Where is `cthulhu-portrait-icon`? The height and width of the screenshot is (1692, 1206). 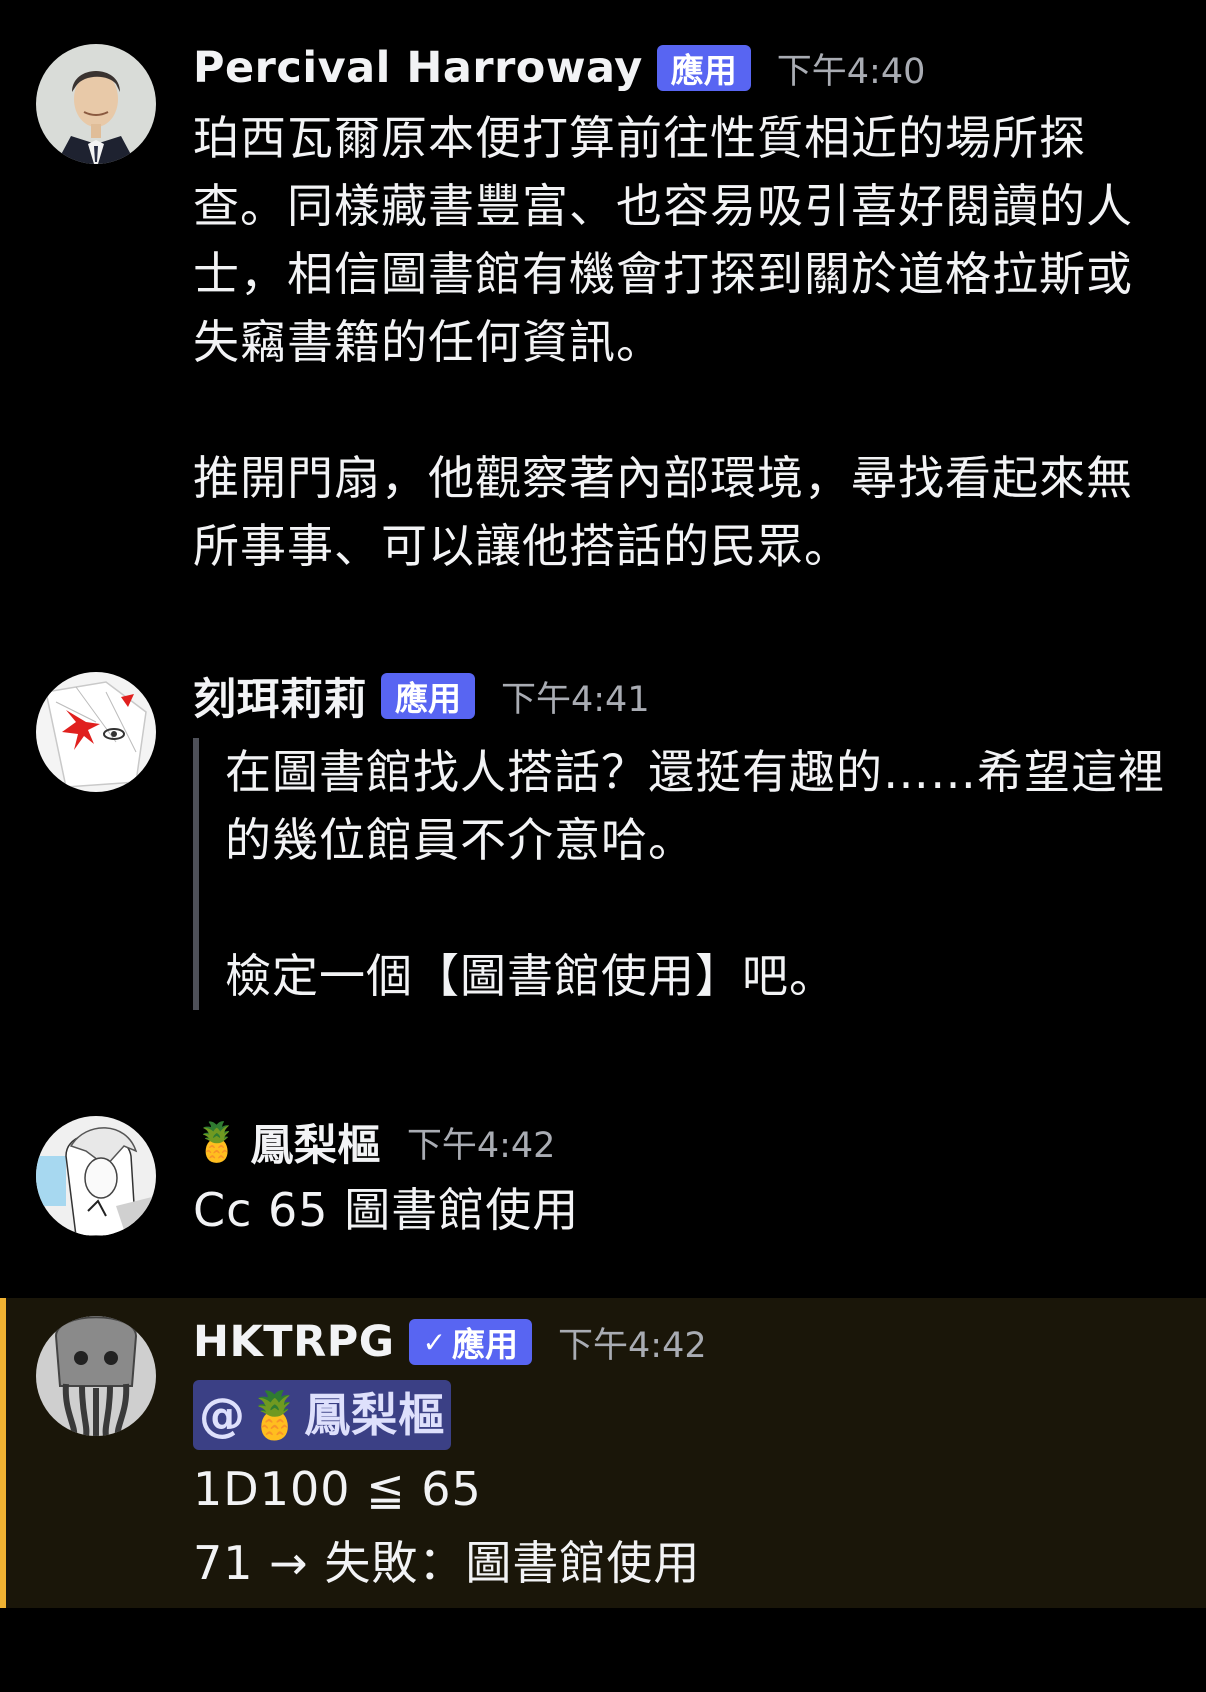 cthulhu-portrait-icon is located at coordinates (96, 1376).